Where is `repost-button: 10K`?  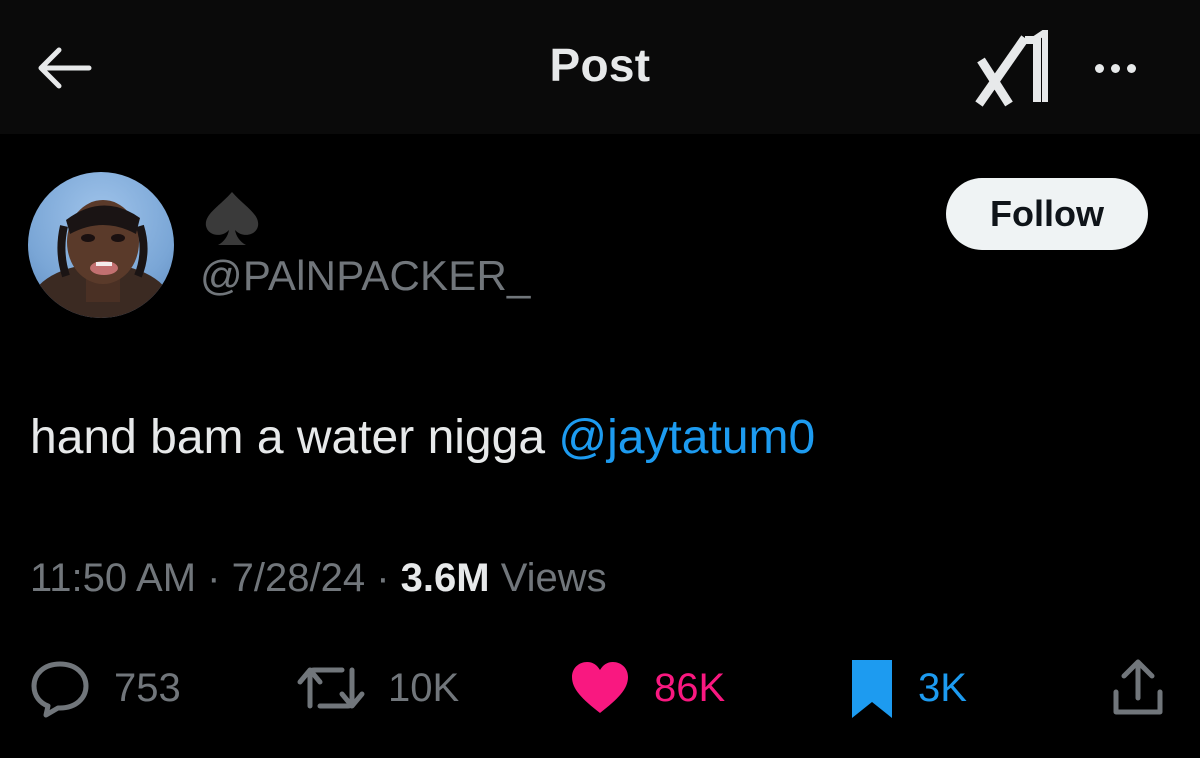 repost-button: 10K is located at coordinates (377, 688).